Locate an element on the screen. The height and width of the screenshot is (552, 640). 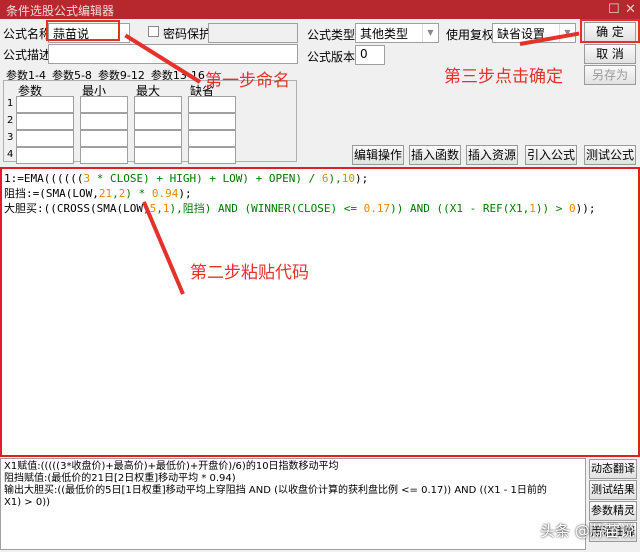
save-as-button: 另存为 is located at coordinates (610, 75).